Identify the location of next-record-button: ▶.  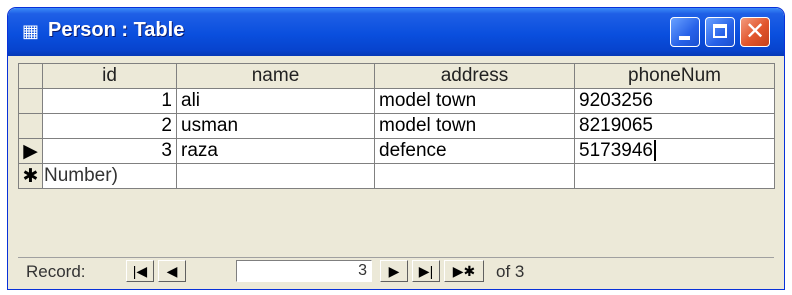
(394, 271).